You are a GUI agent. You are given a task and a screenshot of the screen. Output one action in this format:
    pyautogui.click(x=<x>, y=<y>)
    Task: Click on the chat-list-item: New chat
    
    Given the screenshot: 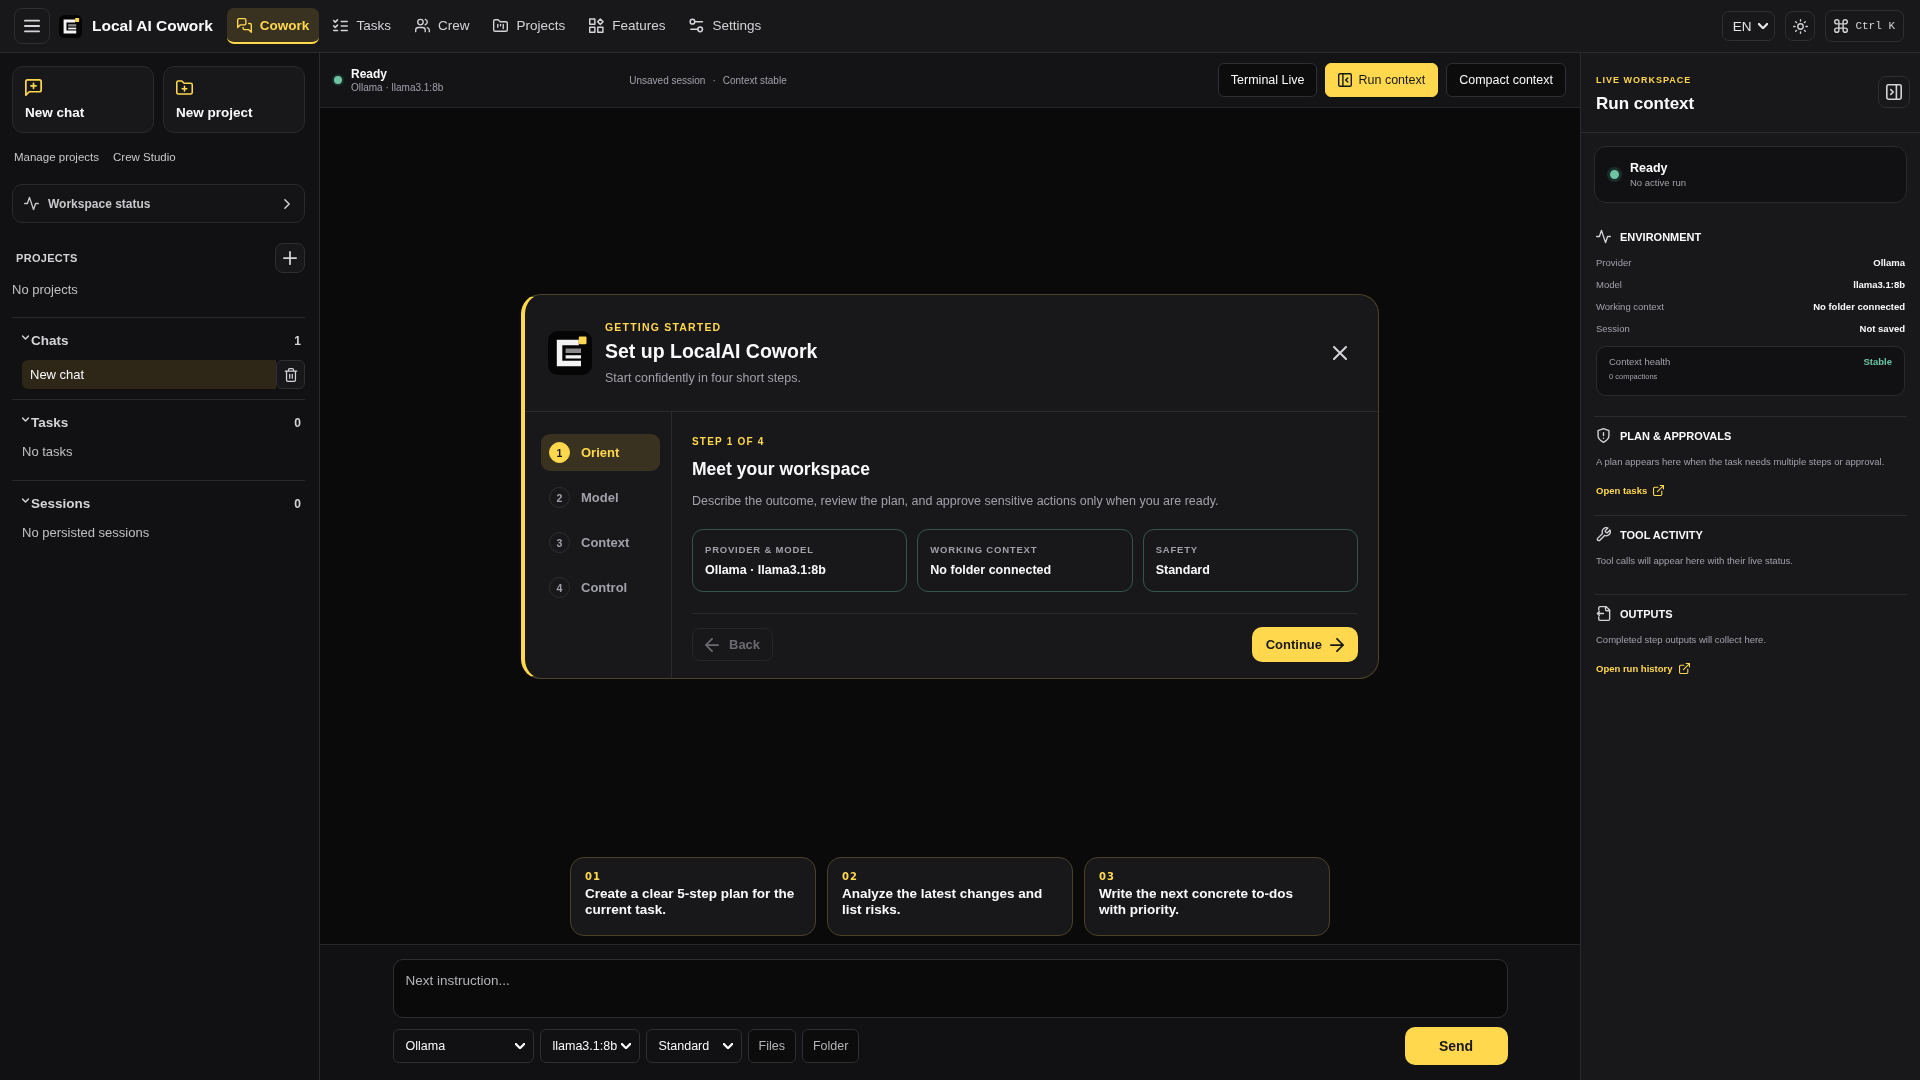 What is the action you would take?
    pyautogui.click(x=149, y=374)
    